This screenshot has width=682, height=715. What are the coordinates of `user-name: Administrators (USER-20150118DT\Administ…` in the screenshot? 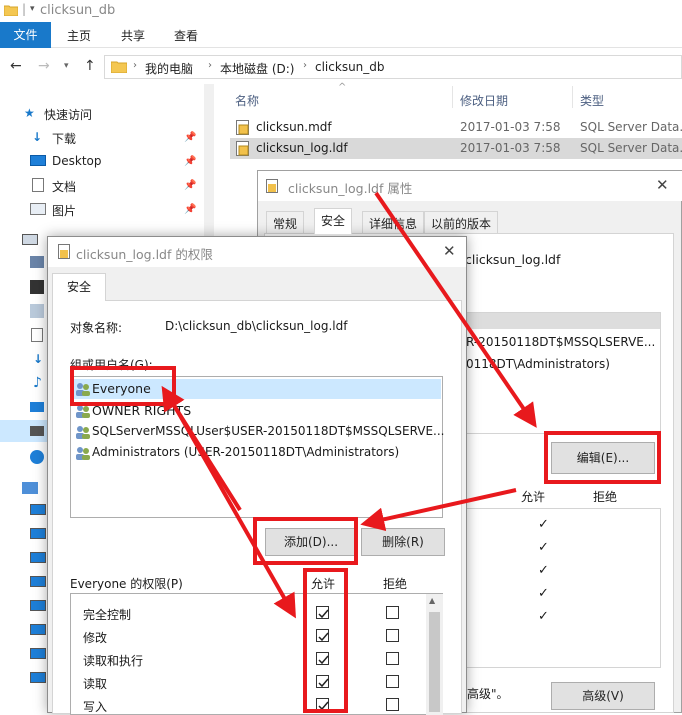 It's located at (246, 452).